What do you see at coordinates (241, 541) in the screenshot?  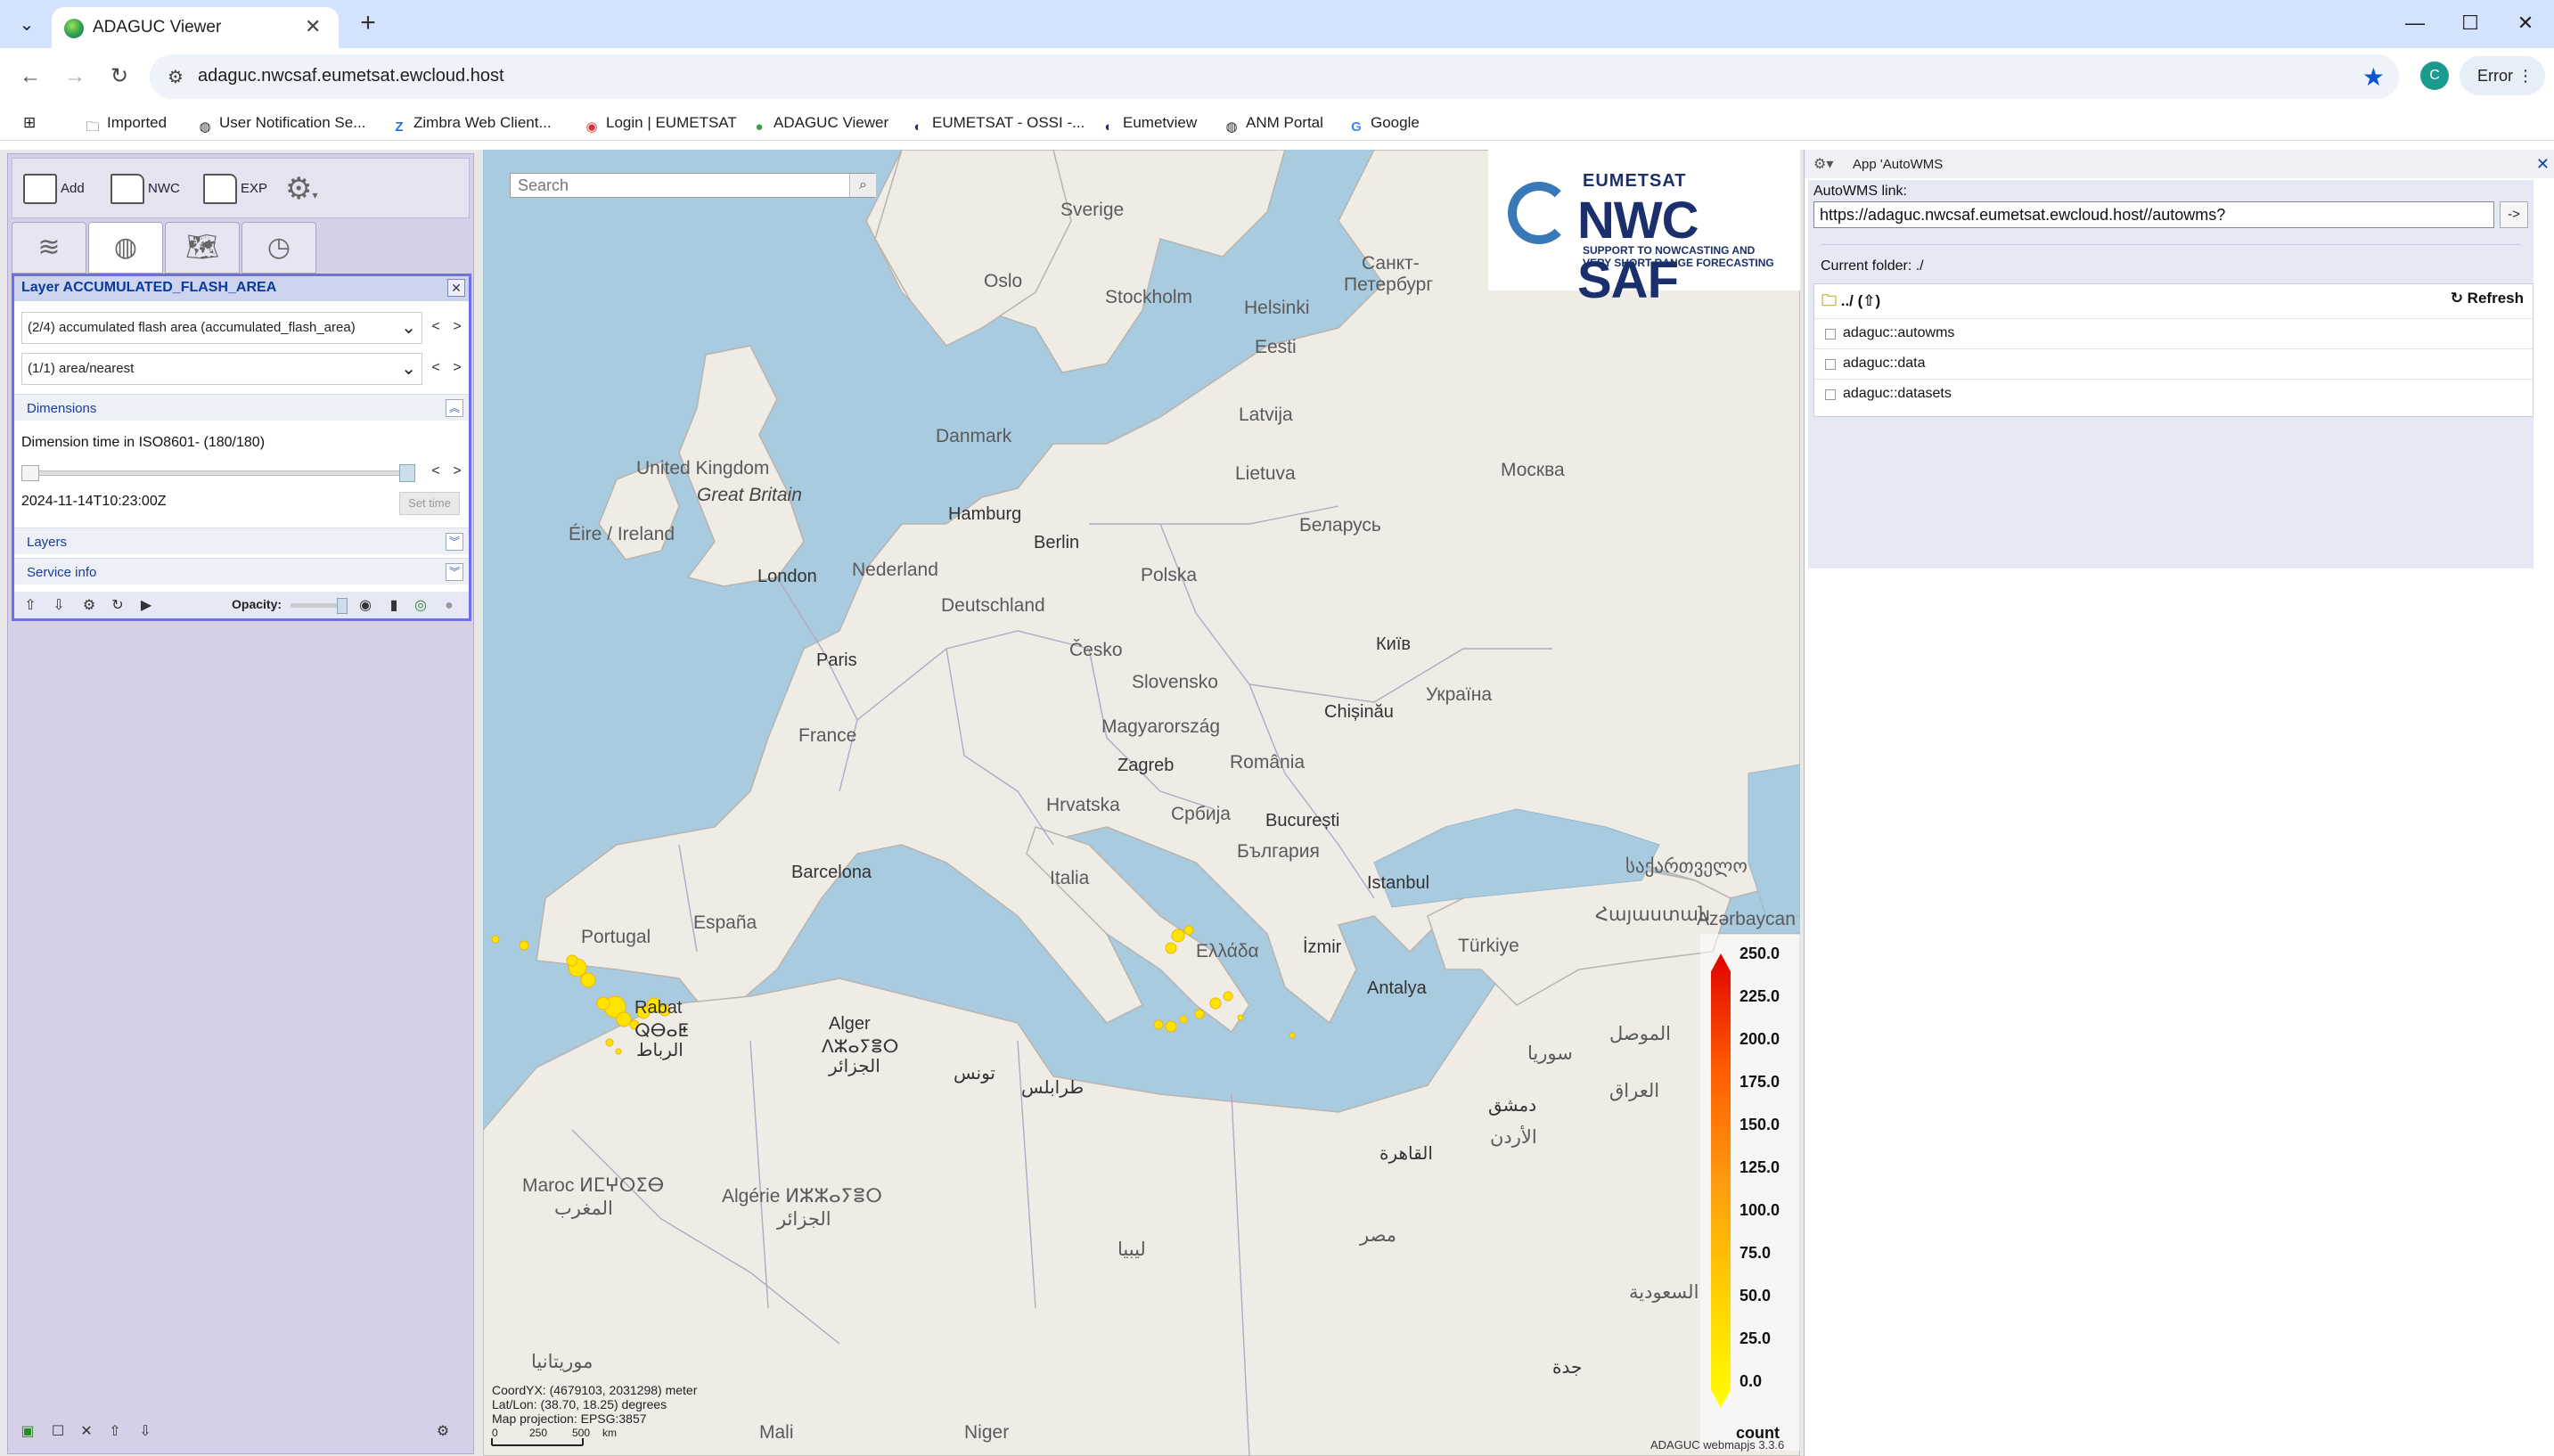 I see `layers-section: Layers ︾` at bounding box center [241, 541].